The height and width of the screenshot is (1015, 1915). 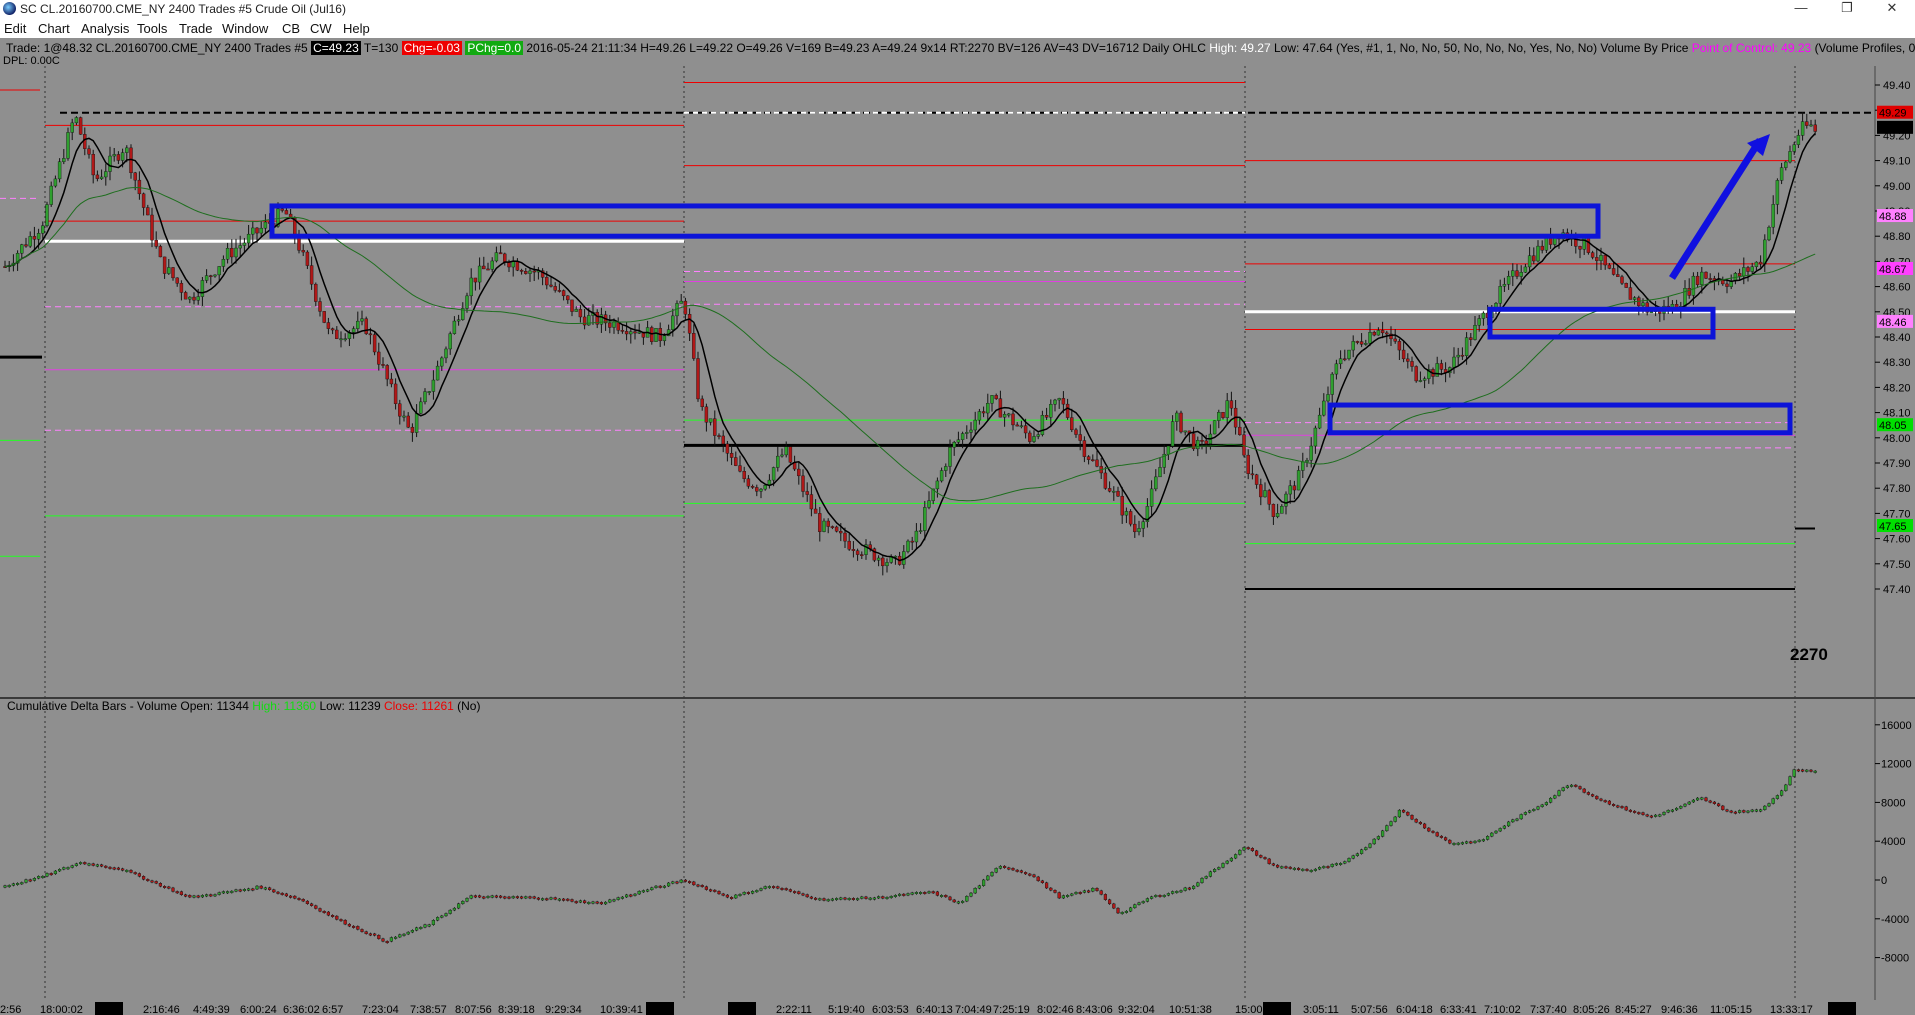 What do you see at coordinates (1897, 237) in the screenshot?
I see `price-tick-label: 48.80` at bounding box center [1897, 237].